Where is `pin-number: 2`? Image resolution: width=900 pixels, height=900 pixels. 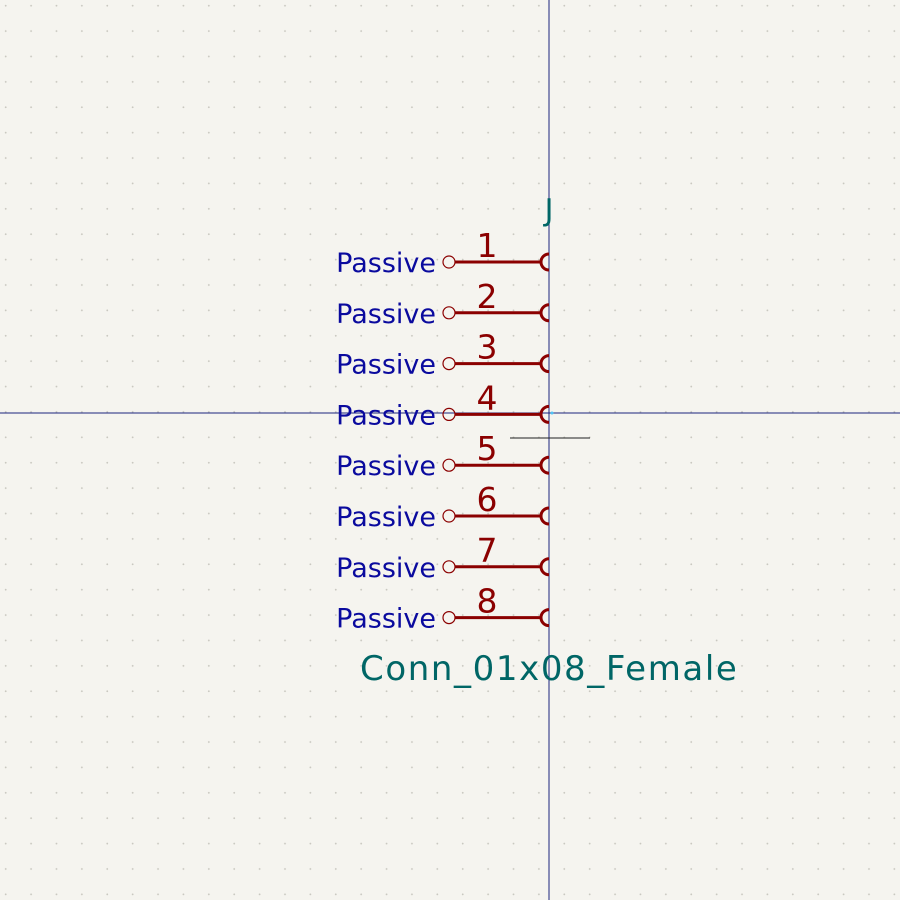 pin-number: 2 is located at coordinates (487, 296).